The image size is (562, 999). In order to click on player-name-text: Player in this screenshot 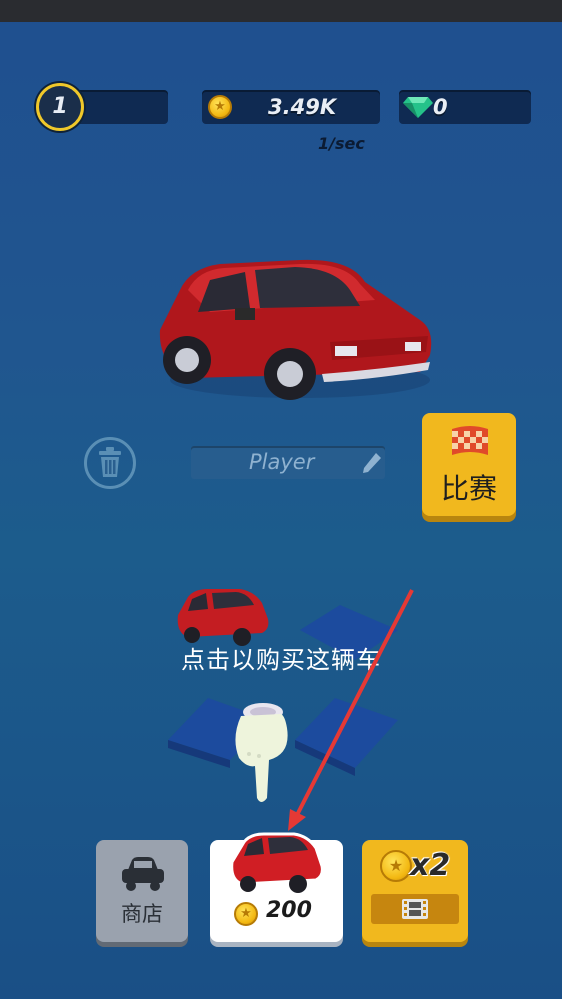, I will do `click(282, 462)`.